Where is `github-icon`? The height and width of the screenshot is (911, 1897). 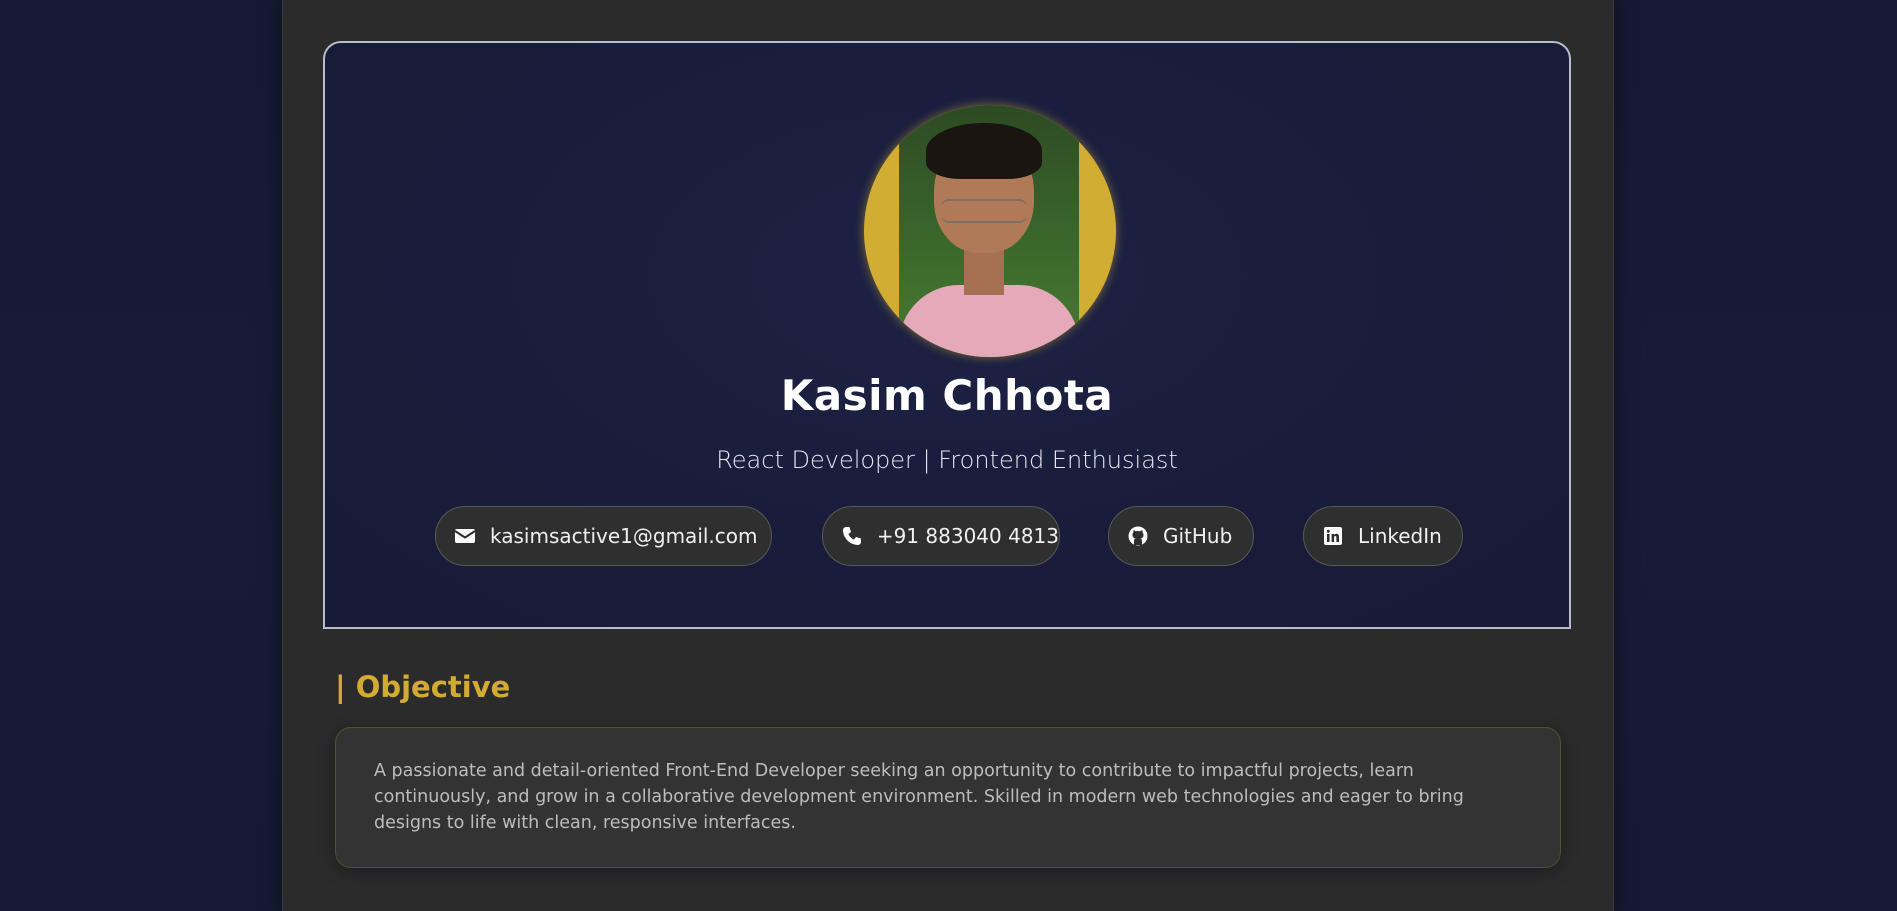 github-icon is located at coordinates (1138, 536).